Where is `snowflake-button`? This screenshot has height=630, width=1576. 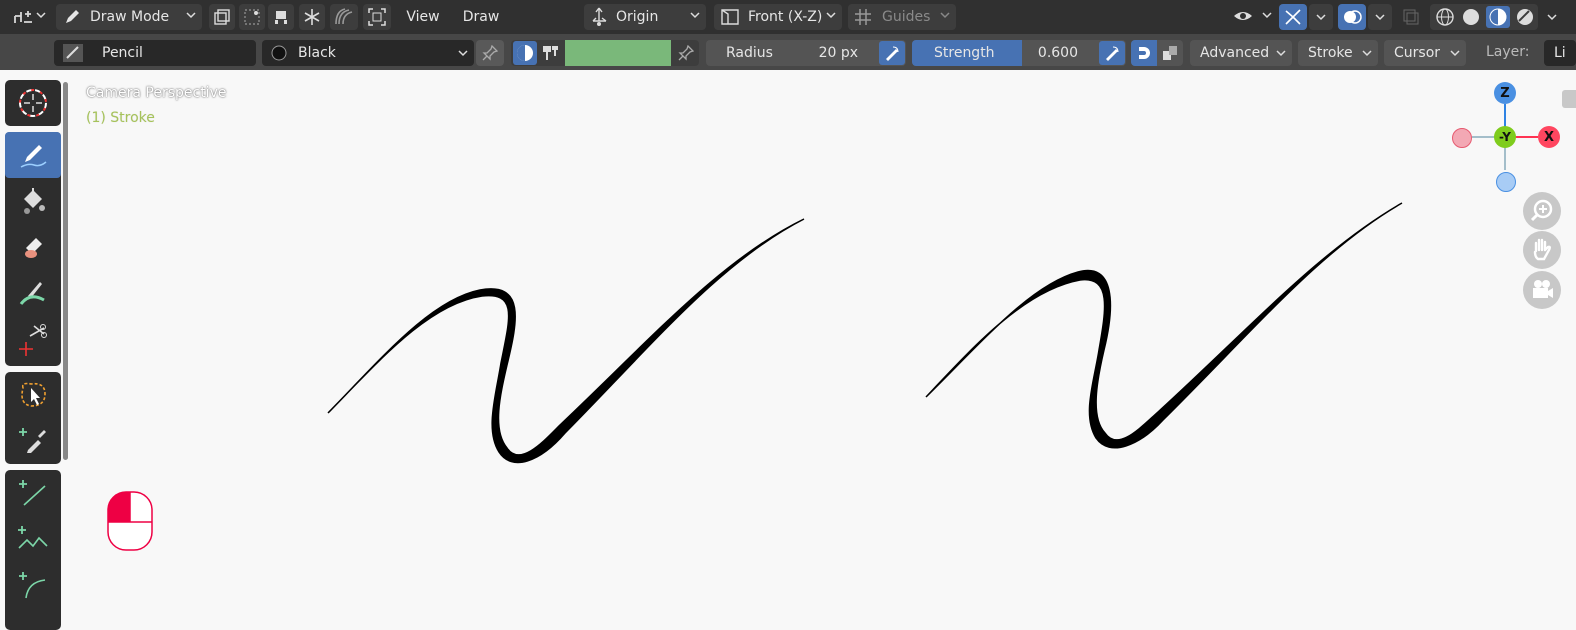
snowflake-button is located at coordinates (312, 17).